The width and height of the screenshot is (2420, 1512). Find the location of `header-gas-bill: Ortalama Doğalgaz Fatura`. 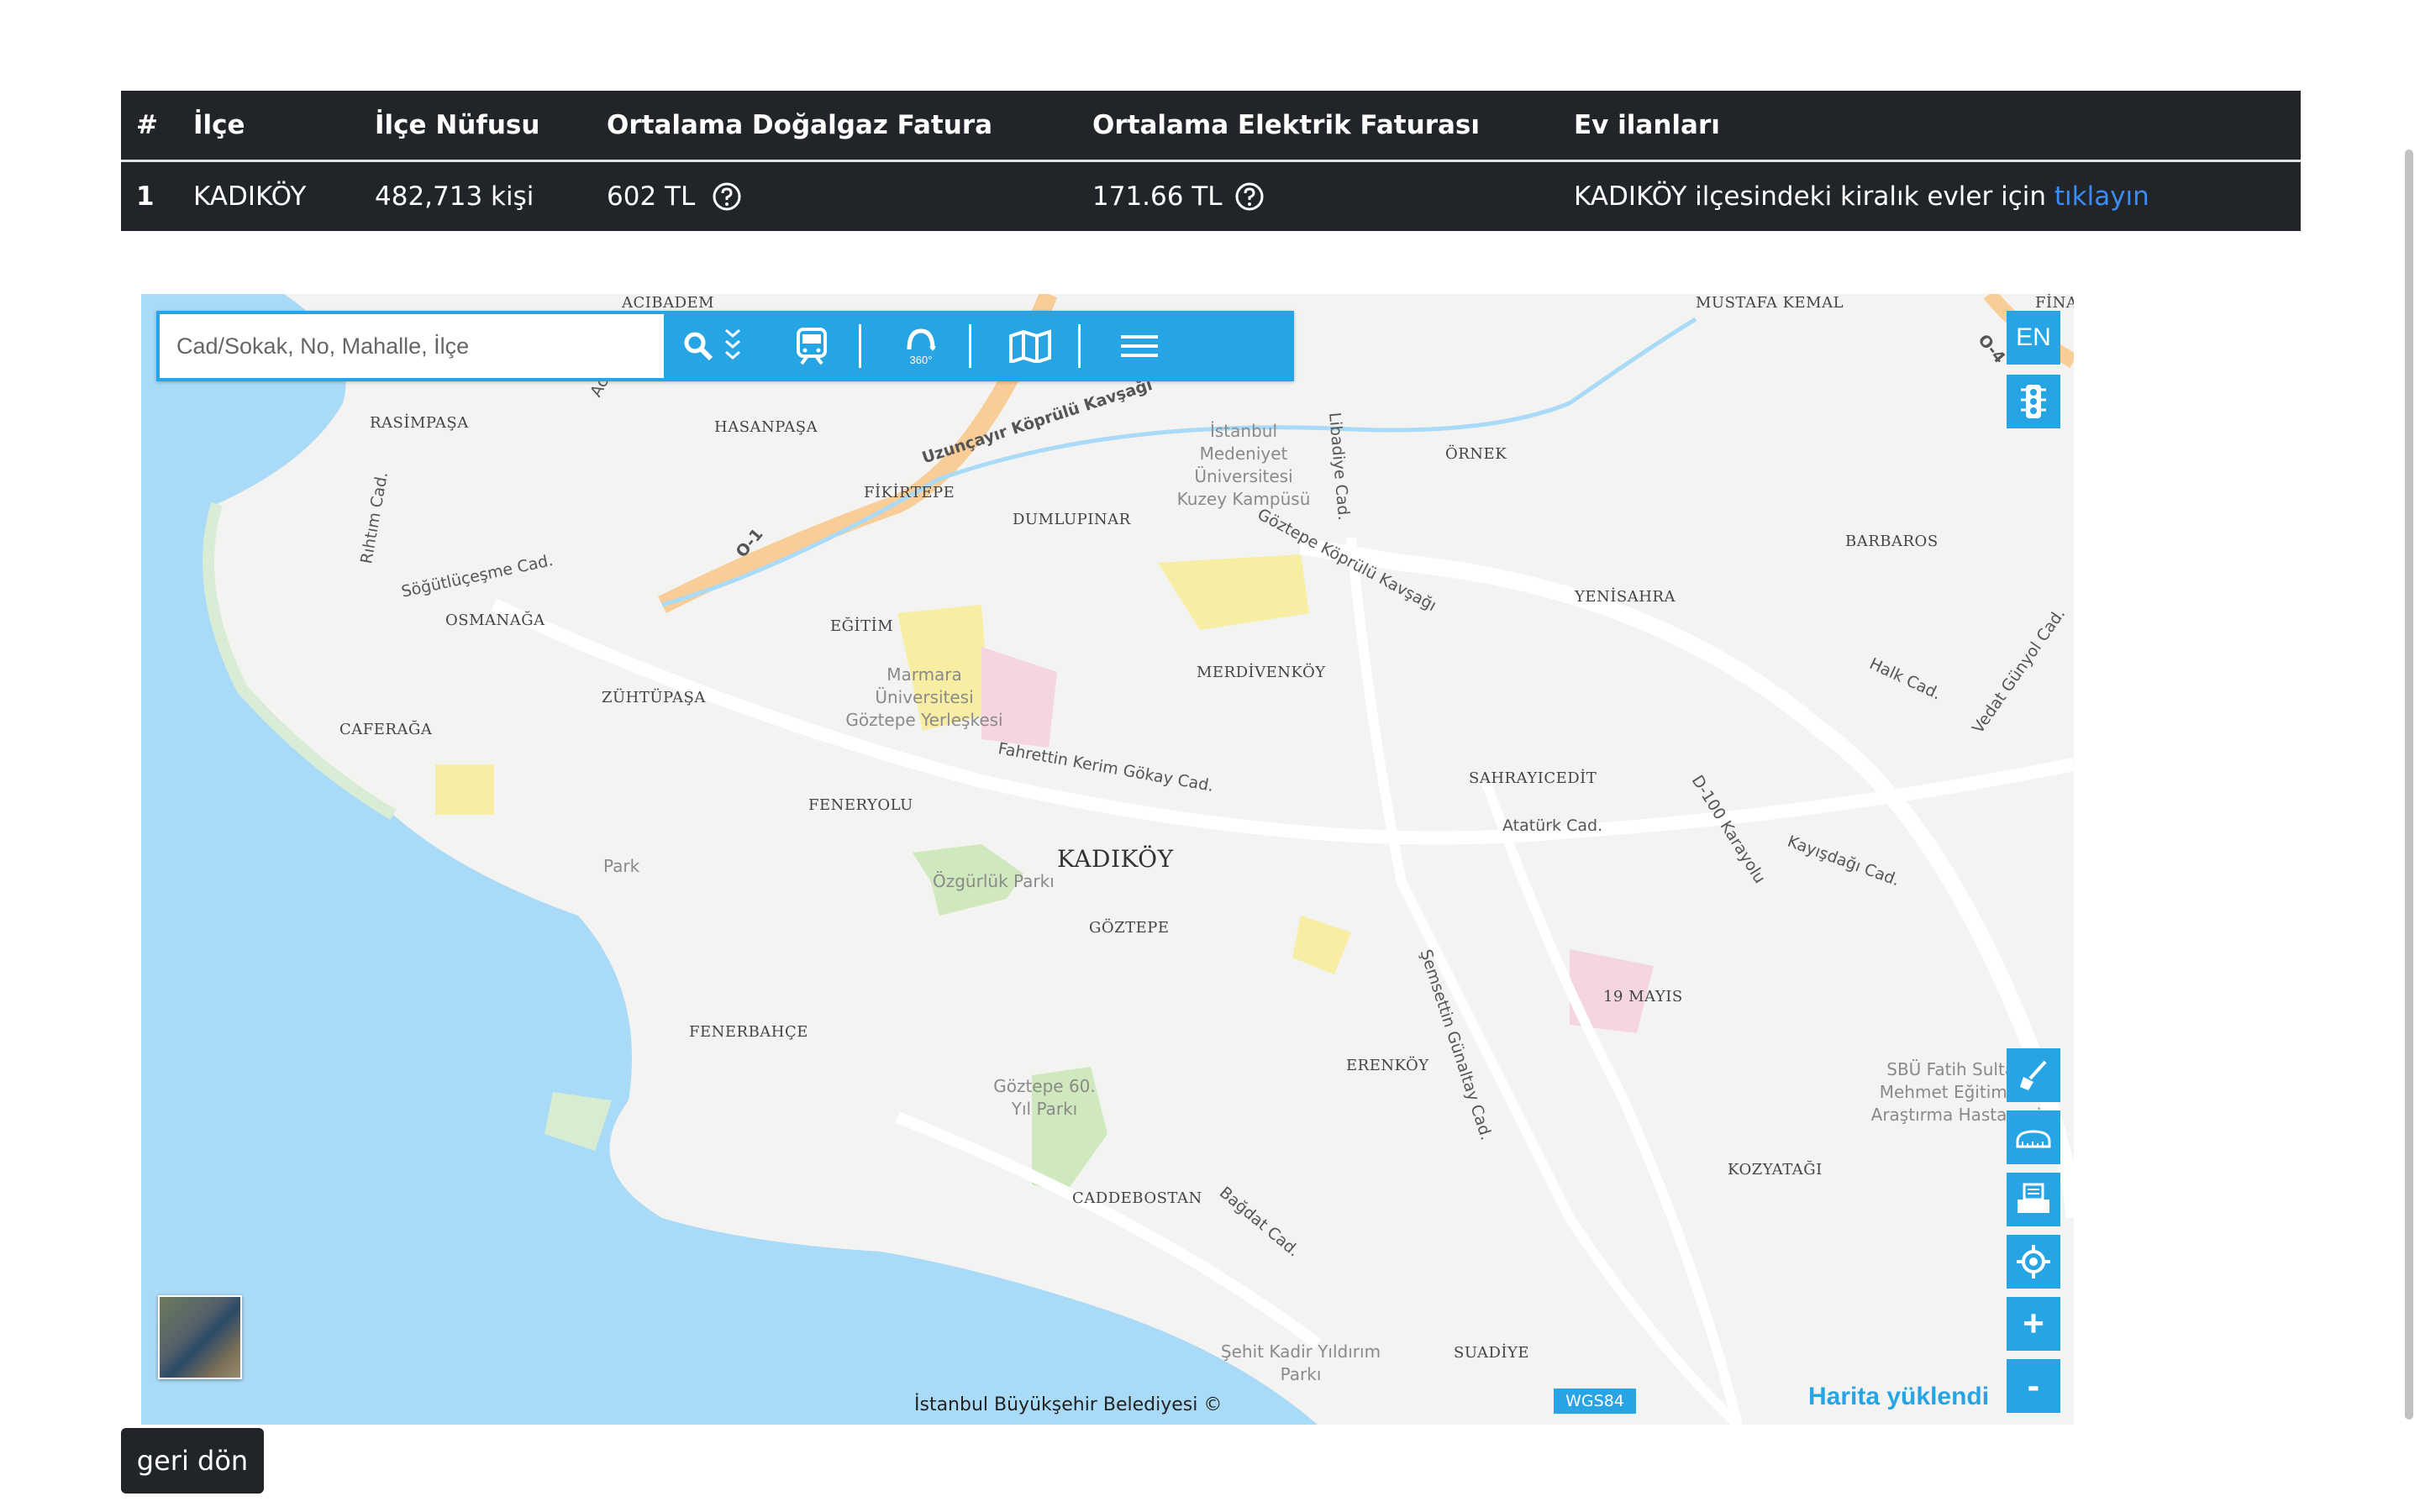

header-gas-bill: Ortalama Doğalgaz Fatura is located at coordinates (800, 125).